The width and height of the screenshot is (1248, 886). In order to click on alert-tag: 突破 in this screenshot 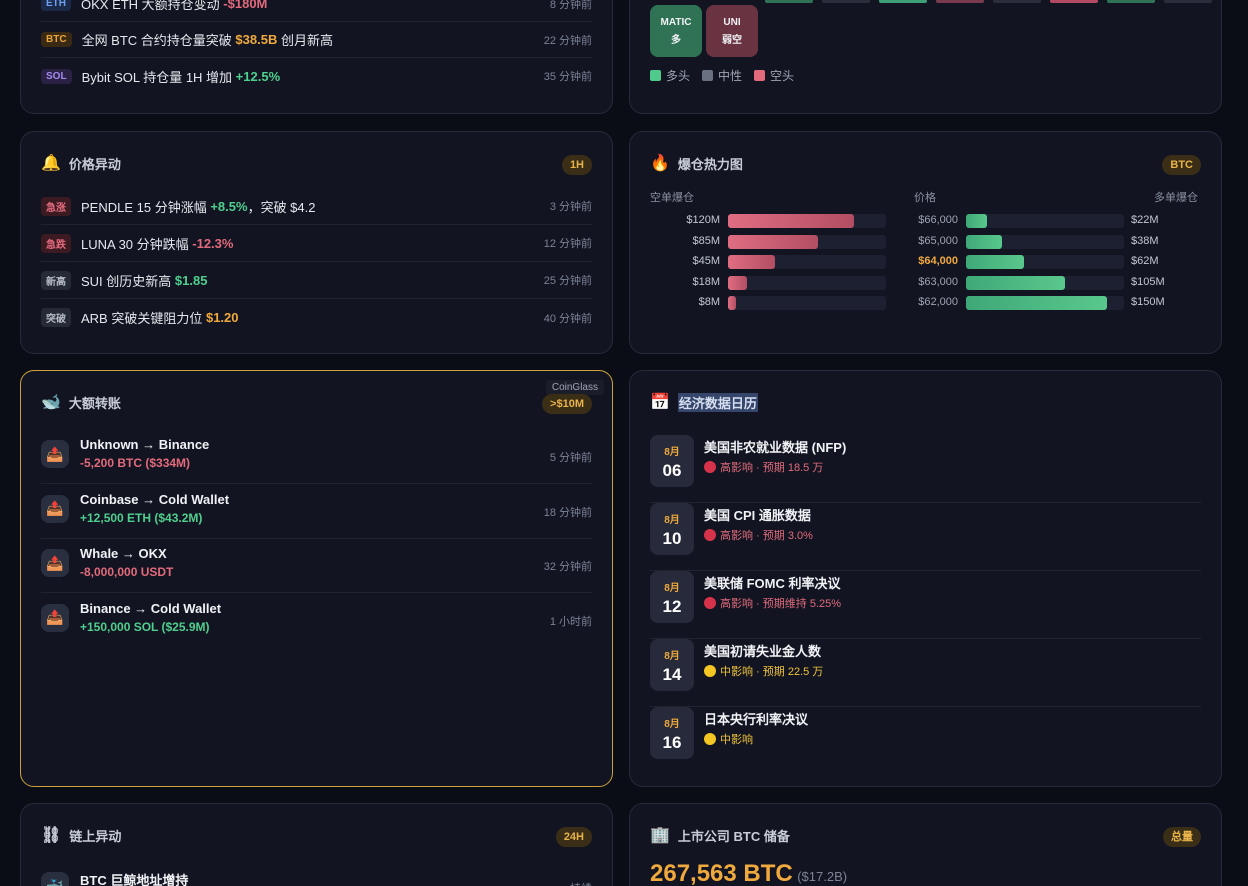, I will do `click(56, 317)`.